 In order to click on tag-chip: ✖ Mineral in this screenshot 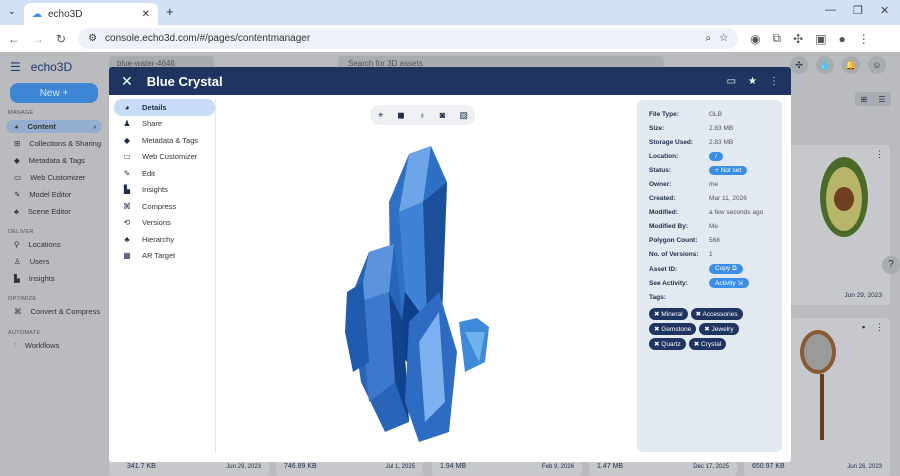, I will do `click(668, 314)`.